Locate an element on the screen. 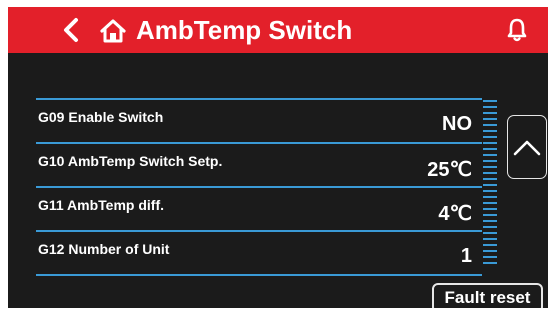  chevron-left-icon is located at coordinates (71, 30).